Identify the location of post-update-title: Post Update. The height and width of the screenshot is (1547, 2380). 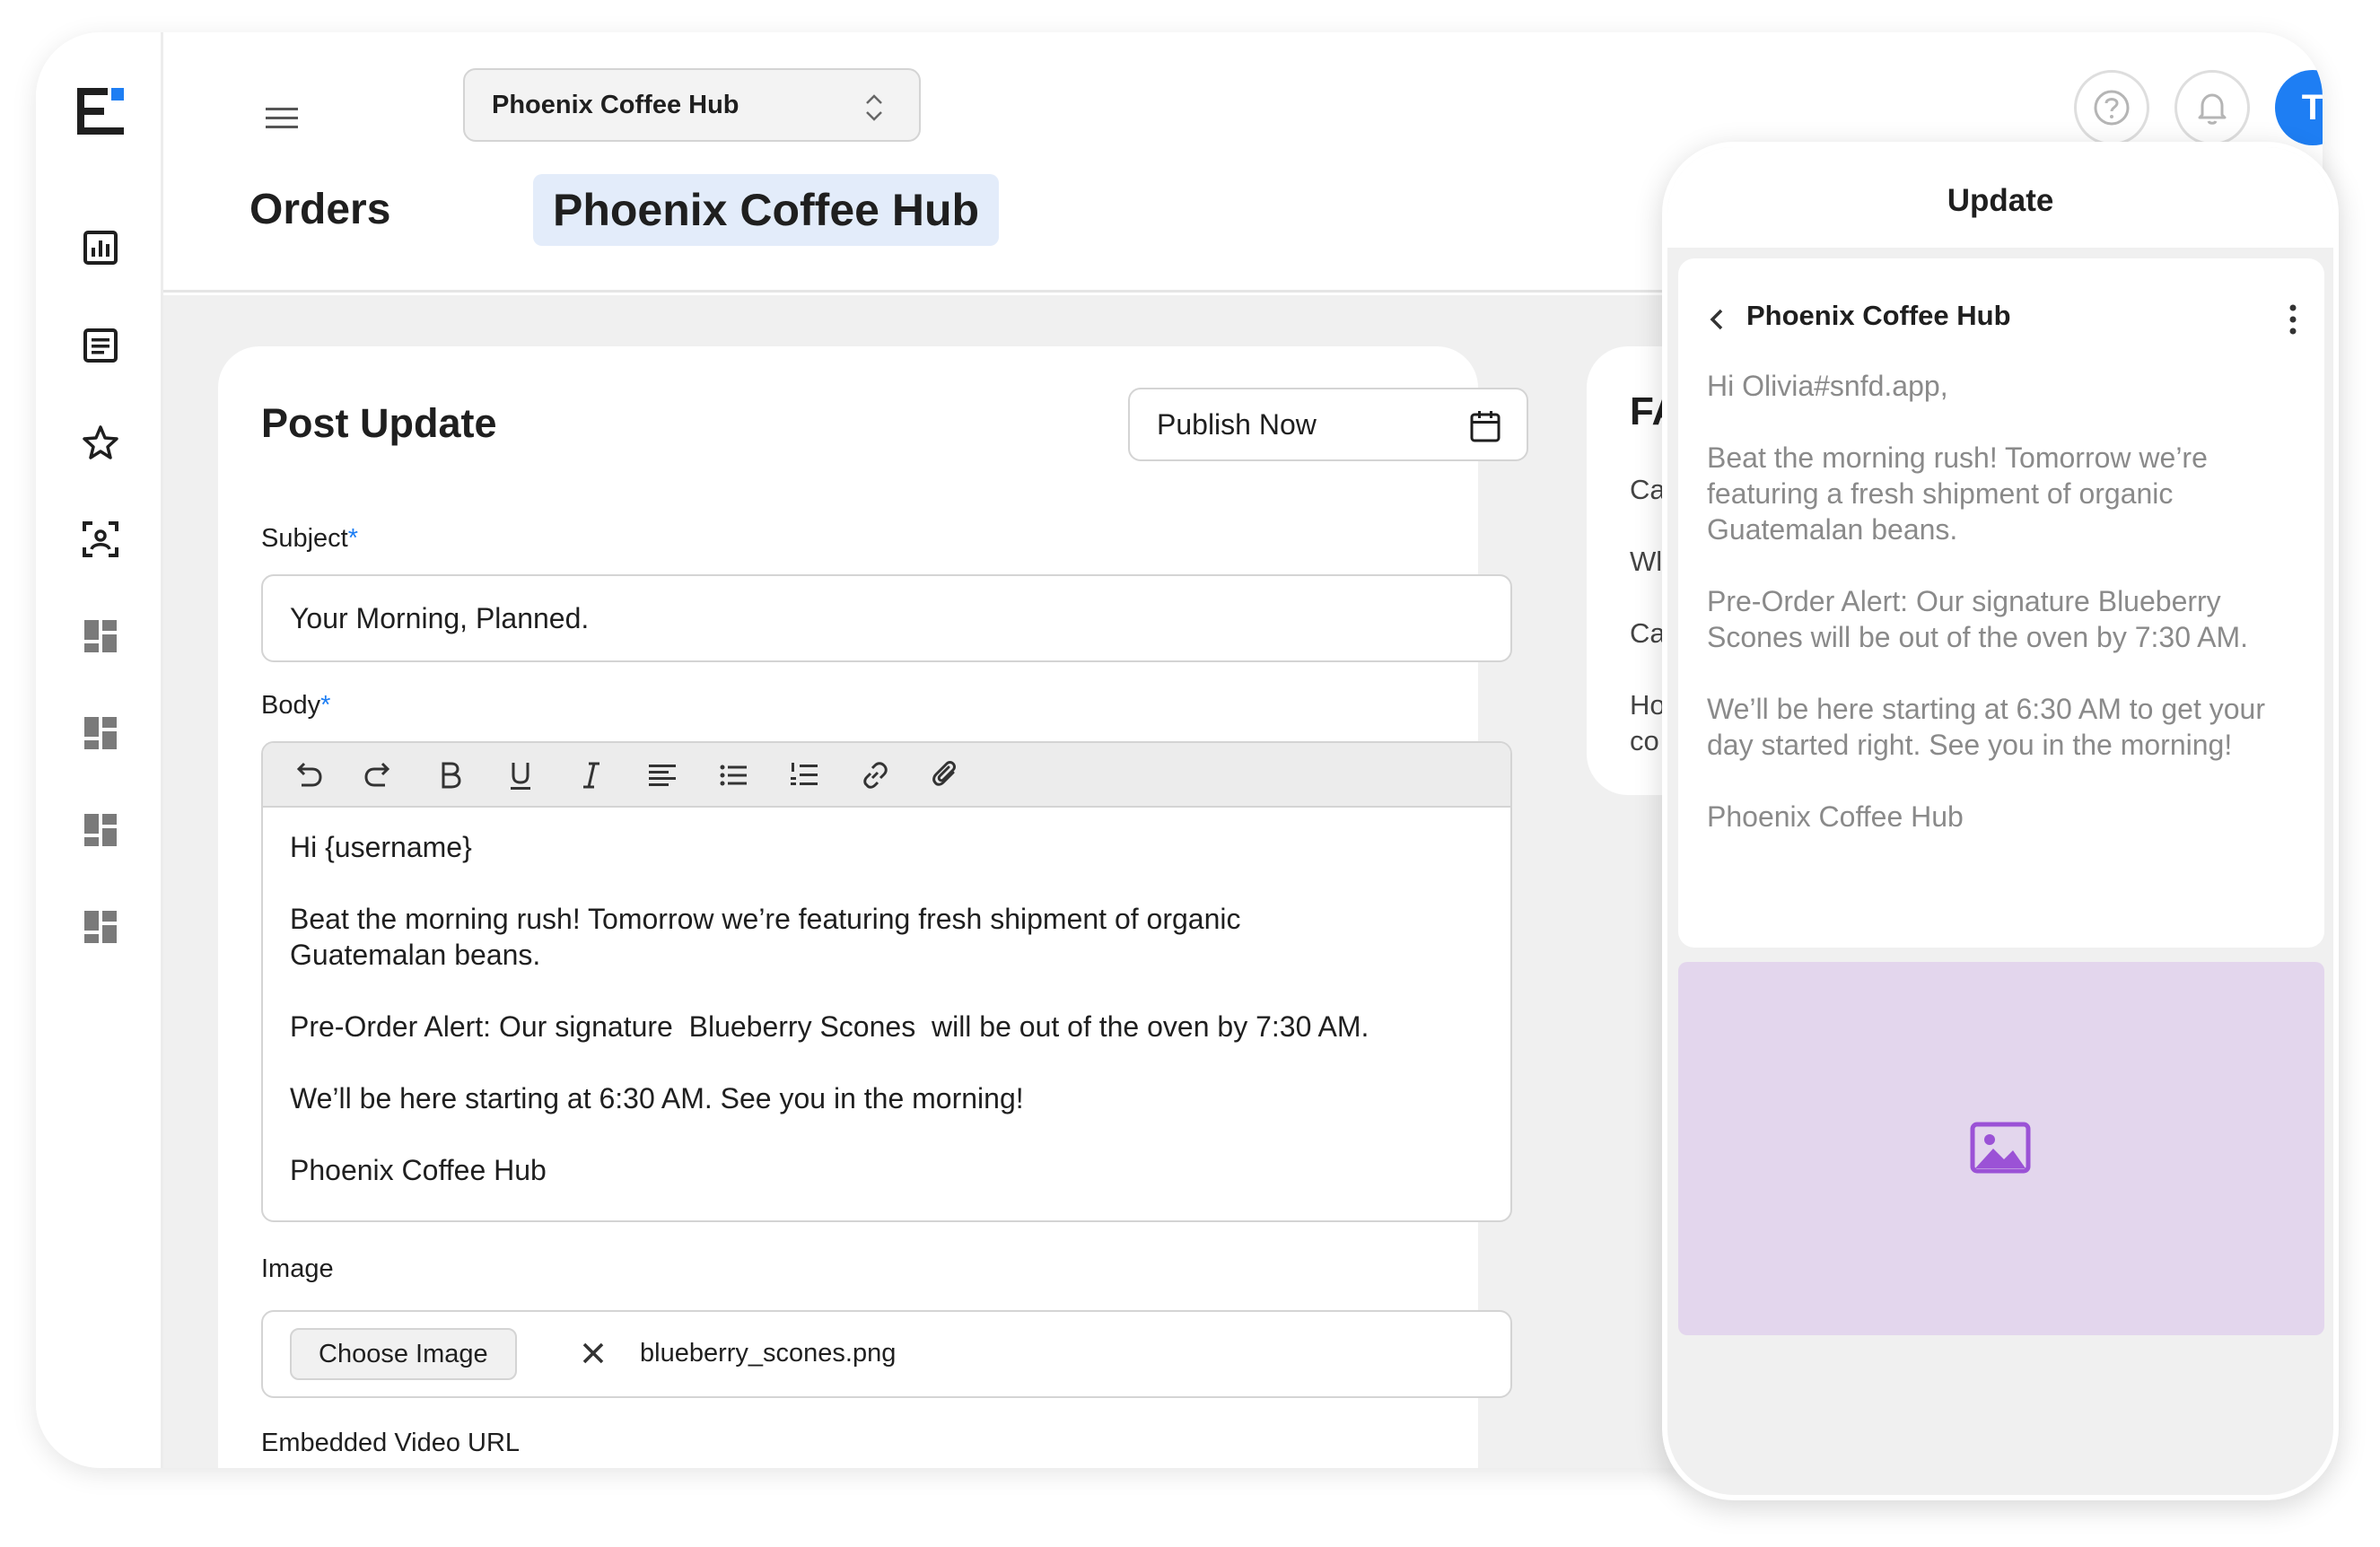
(379, 423).